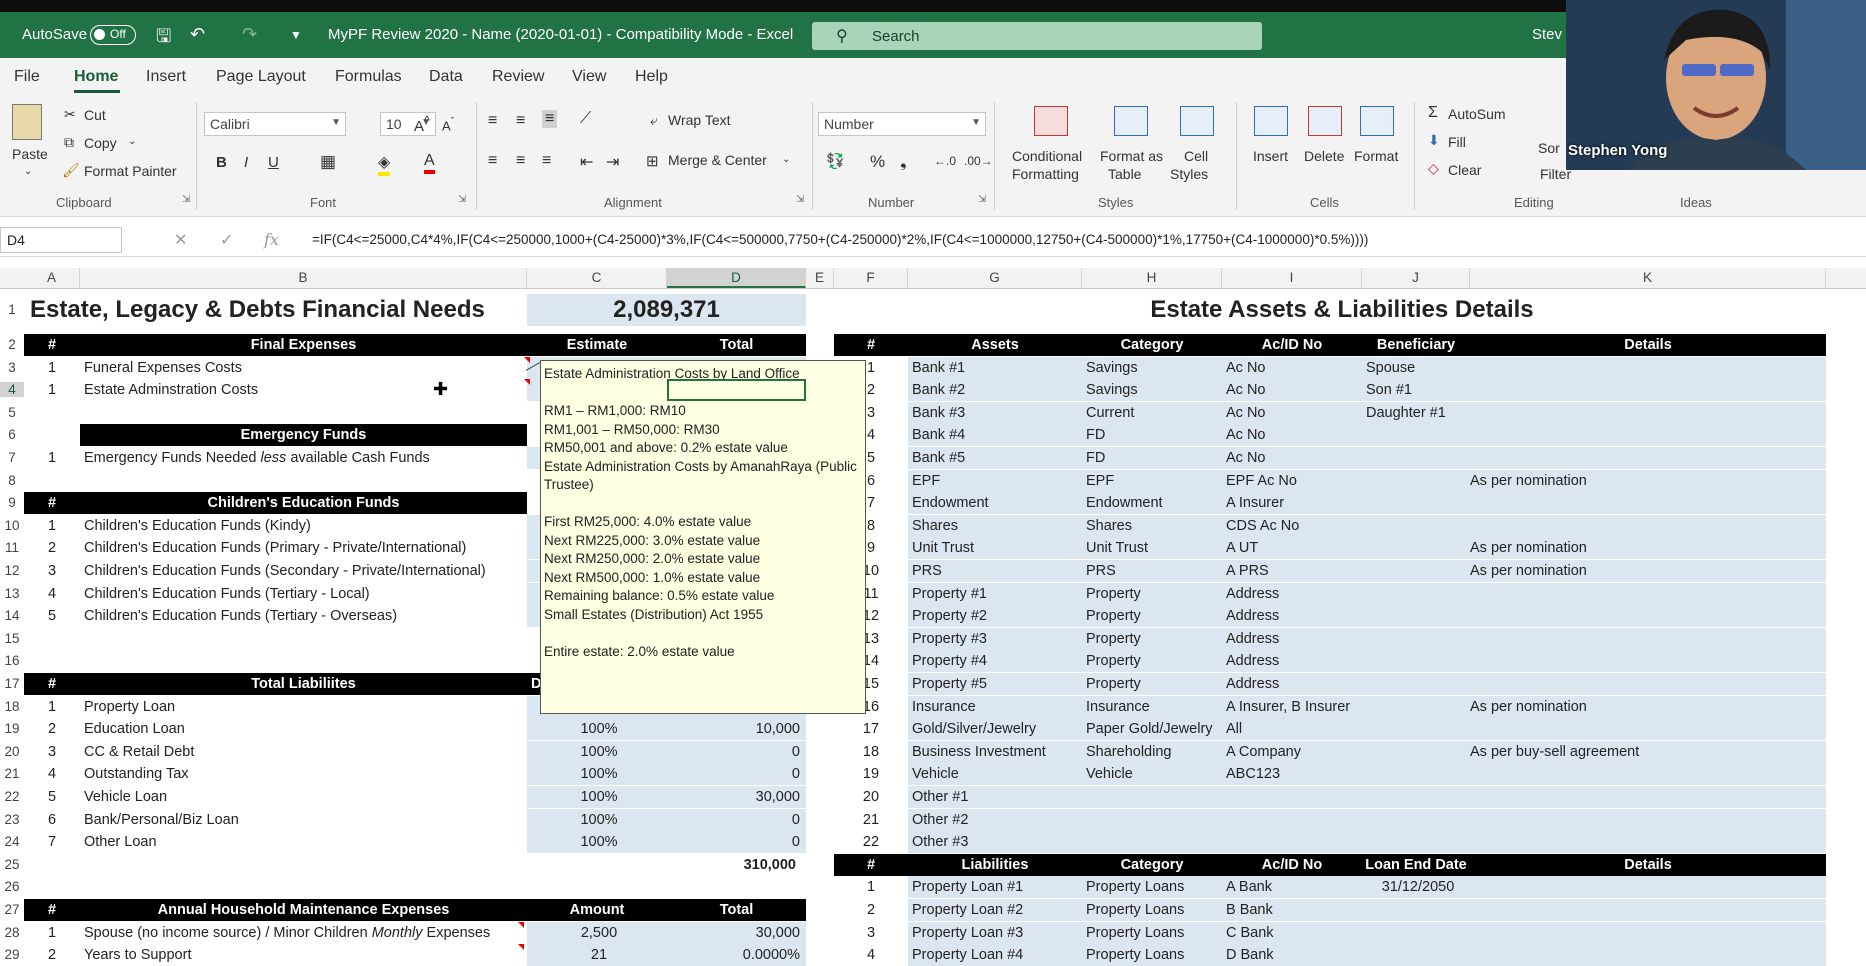  What do you see at coordinates (303, 278) in the screenshot?
I see `column-header-b: B` at bounding box center [303, 278].